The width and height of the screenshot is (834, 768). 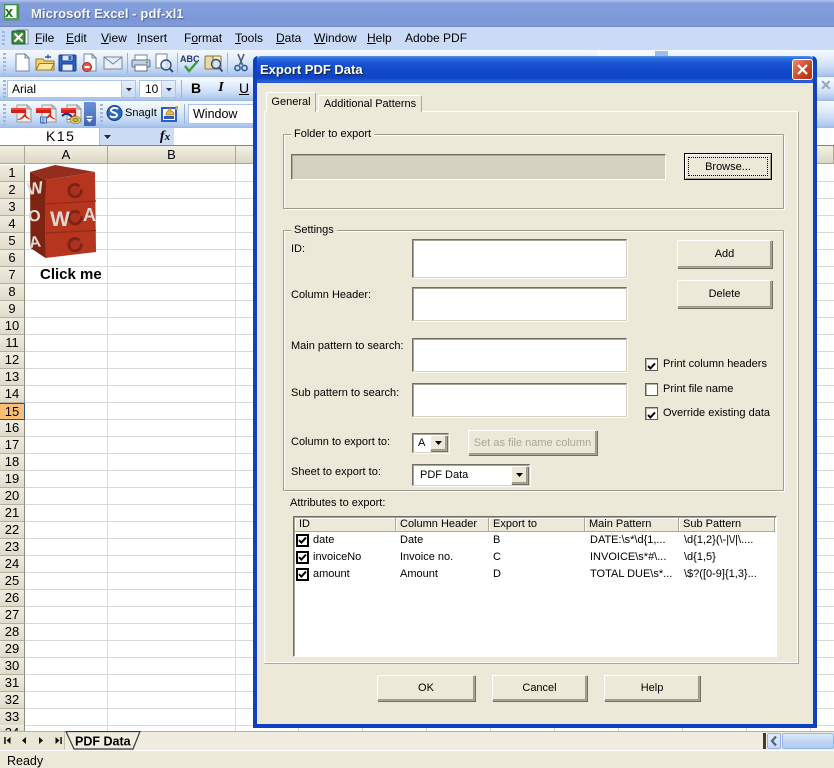 What do you see at coordinates (43, 121) in the screenshot?
I see `svg-text: 2` at bounding box center [43, 121].